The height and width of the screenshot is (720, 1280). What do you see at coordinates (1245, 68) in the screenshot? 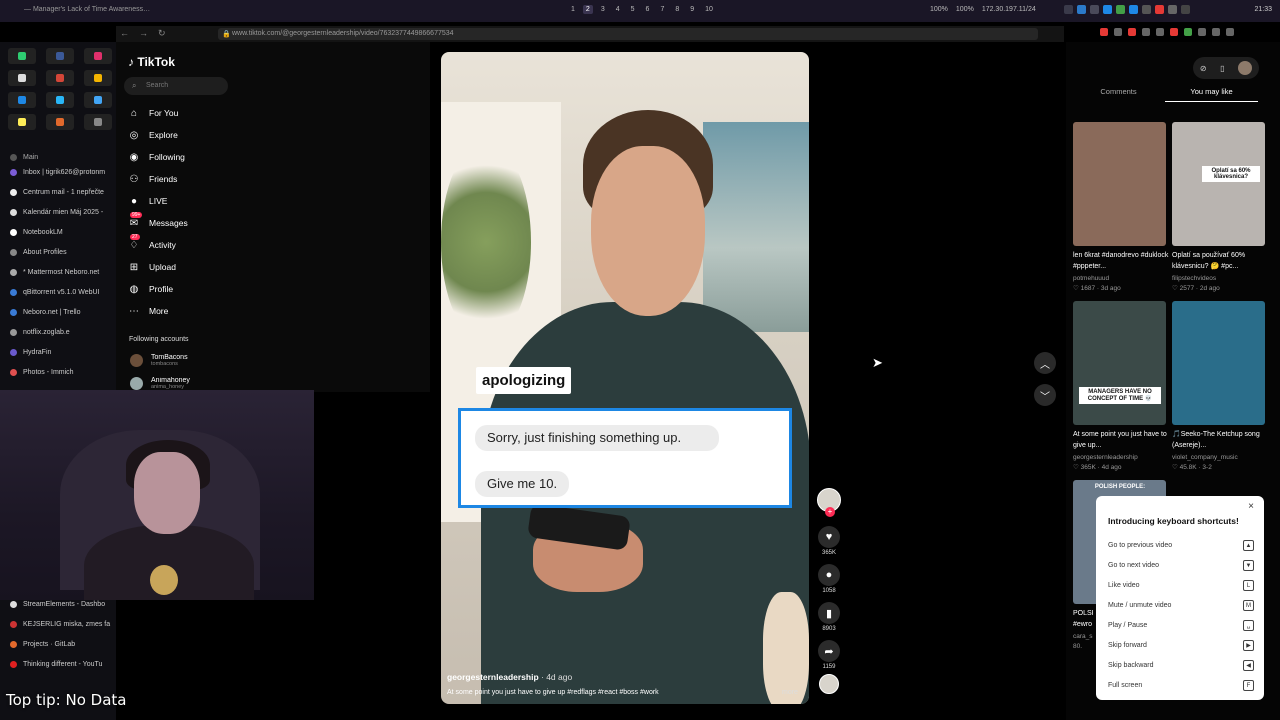
I see `user-avatar` at bounding box center [1245, 68].